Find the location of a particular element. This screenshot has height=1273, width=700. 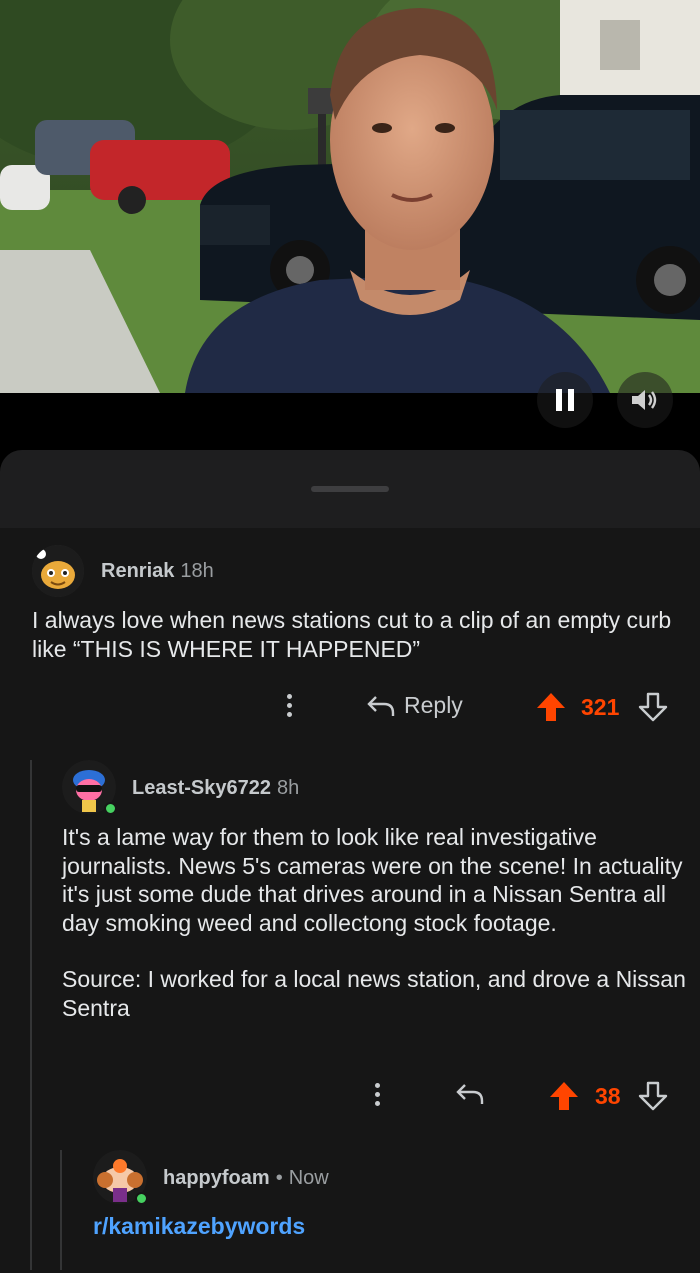

username: happyfoam is located at coordinates (216, 1178).